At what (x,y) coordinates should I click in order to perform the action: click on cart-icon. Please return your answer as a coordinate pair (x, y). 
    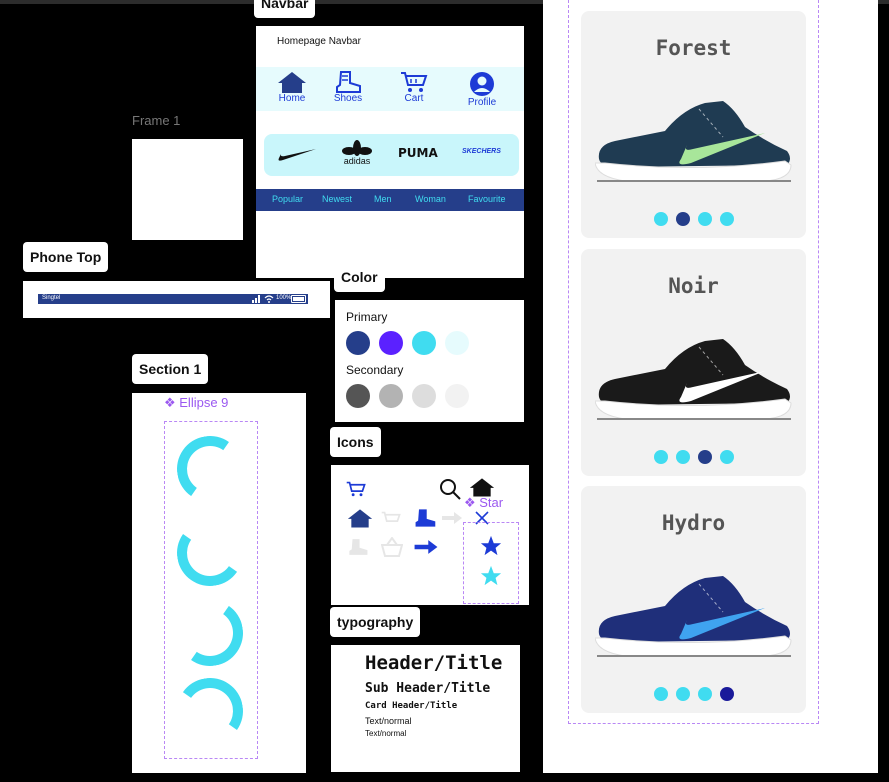
    Looking at the image, I should click on (356, 489).